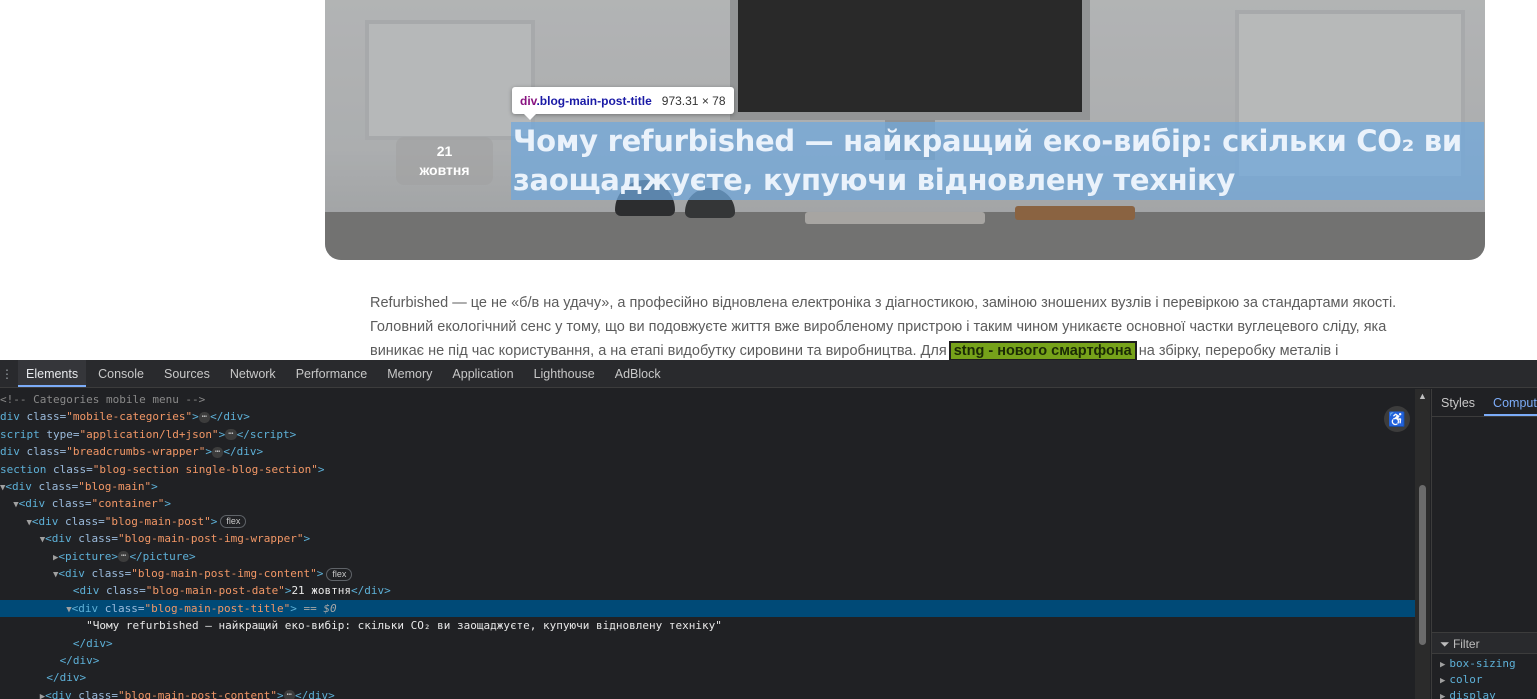 The height and width of the screenshot is (699, 1537). I want to click on tab-console: Console, so click(121, 373).